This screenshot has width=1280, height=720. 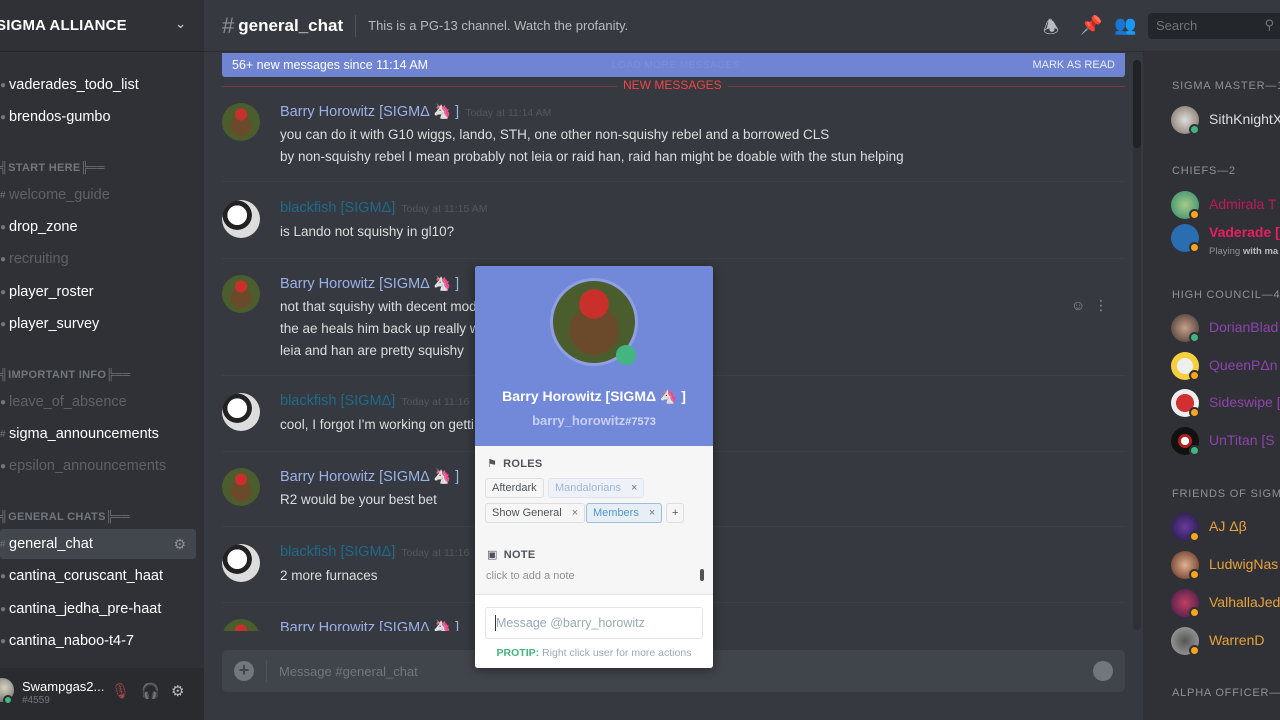 I want to click on search-icon: ⚲, so click(x=1269, y=24).